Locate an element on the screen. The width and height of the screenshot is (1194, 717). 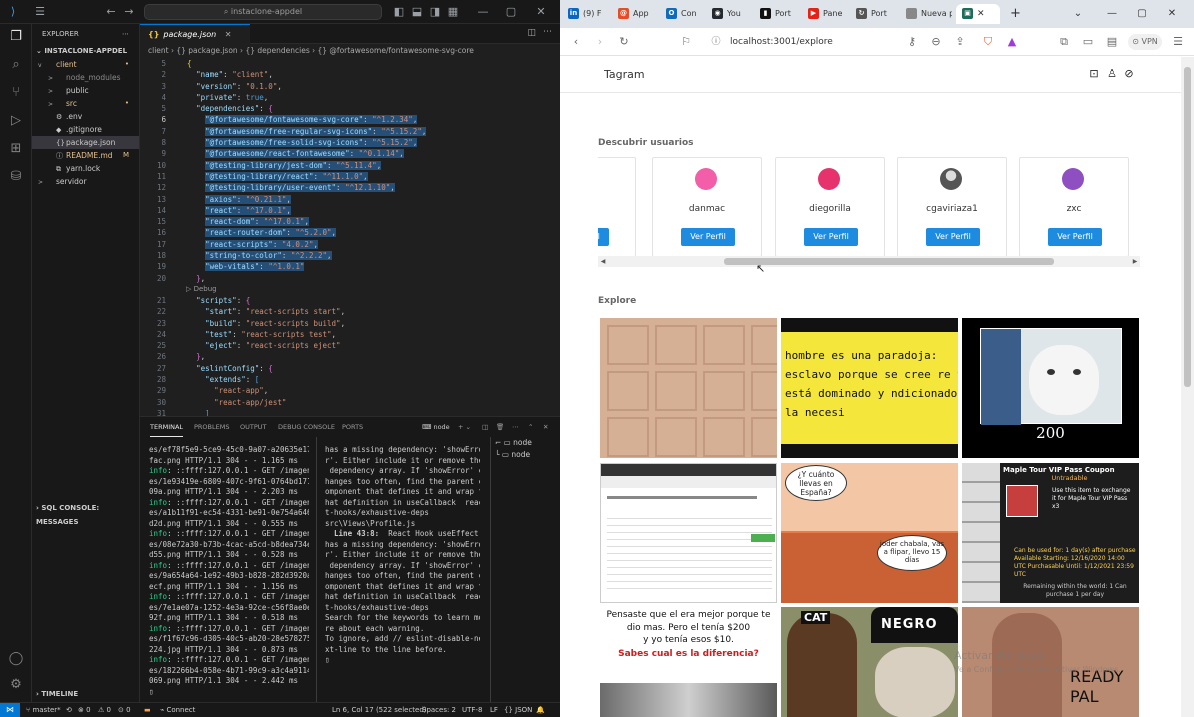
code-line: 5 "dependencies": { is located at coordinates (350, 108).